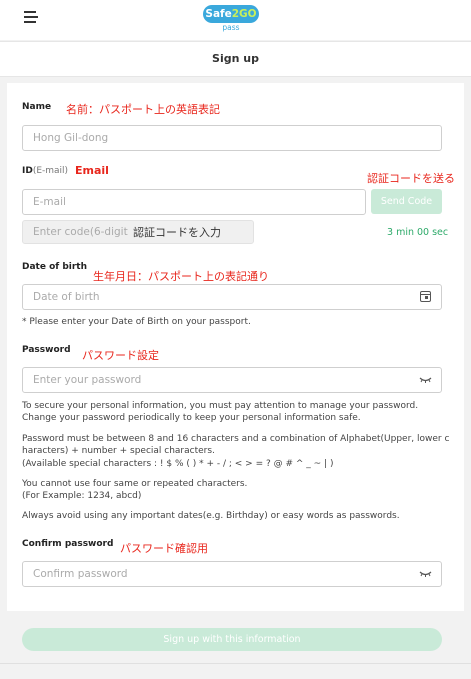  Describe the element at coordinates (235, 59) in the screenshot. I see `page-title: Sign up` at that location.